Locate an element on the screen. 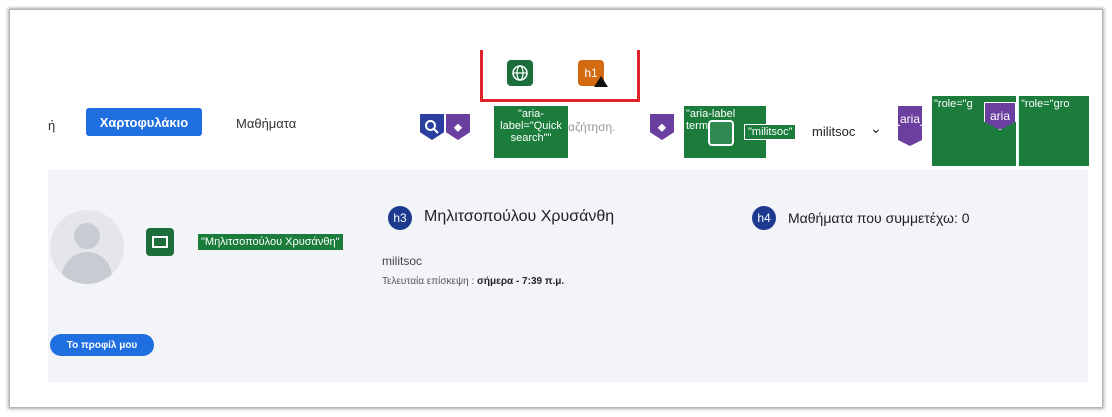 Image resolution: width=1112 pixels, height=417 pixels. my-profile-button: Το προφίλ μου is located at coordinates (102, 345).